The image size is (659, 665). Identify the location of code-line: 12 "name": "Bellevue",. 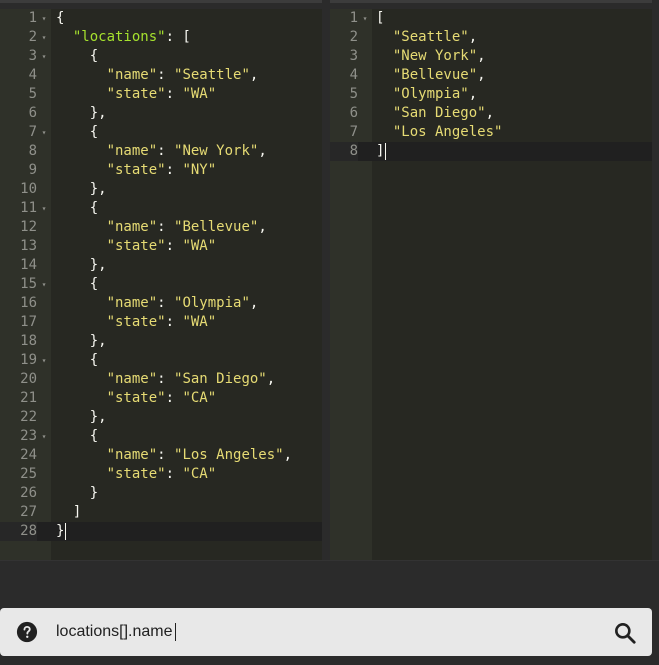
(161, 227).